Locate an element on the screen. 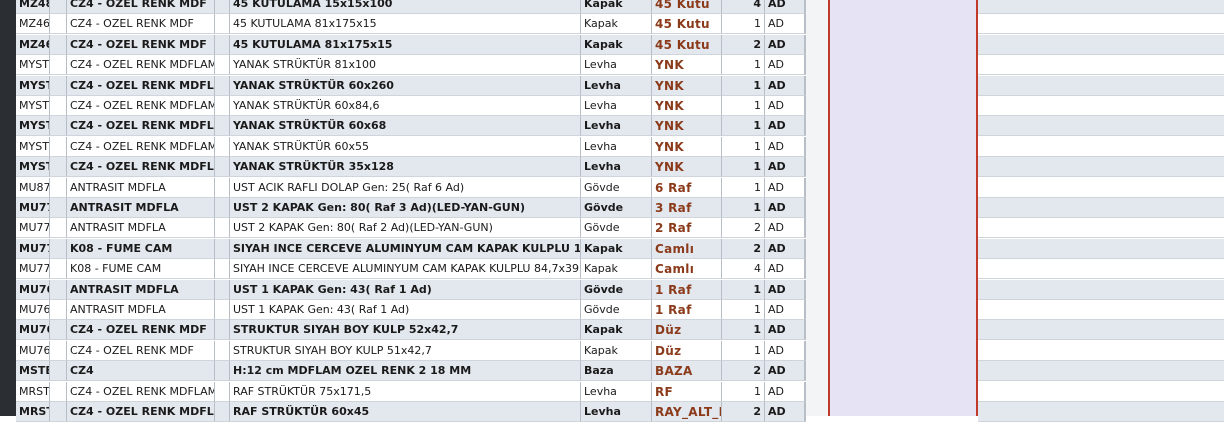 The image size is (1224, 422). cell-quantity: 4 is located at coordinates (743, 269).